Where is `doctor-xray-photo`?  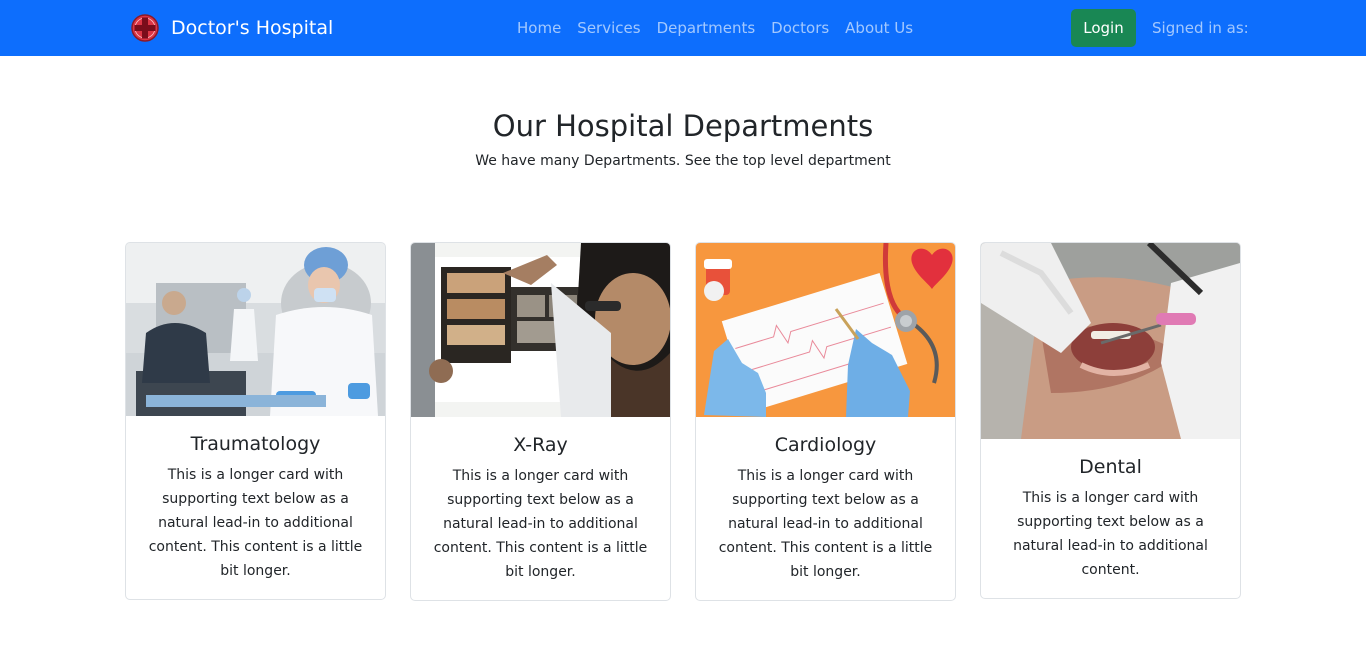 doctor-xray-photo is located at coordinates (540, 330).